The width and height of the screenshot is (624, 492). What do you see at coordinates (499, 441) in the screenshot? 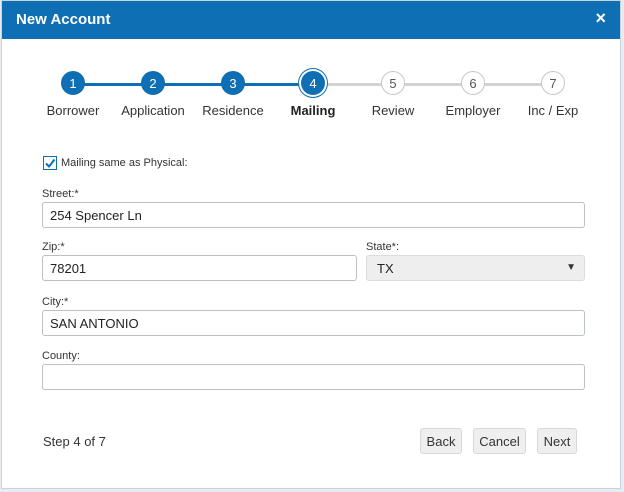
I see `cancel-button: Cancel` at bounding box center [499, 441].